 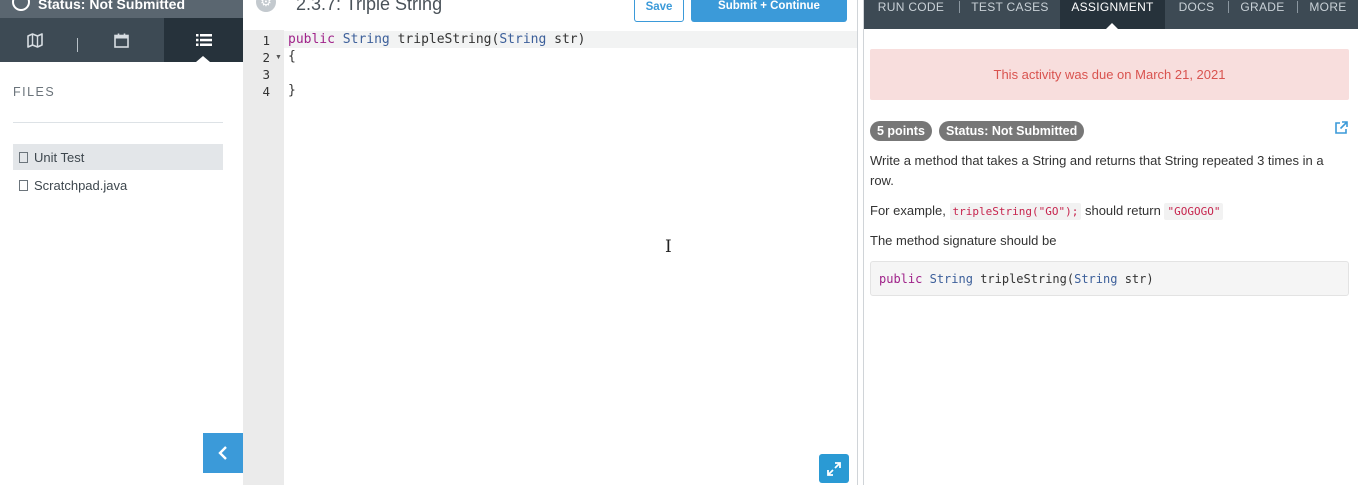 I want to click on map-icon, so click(x=35, y=40).